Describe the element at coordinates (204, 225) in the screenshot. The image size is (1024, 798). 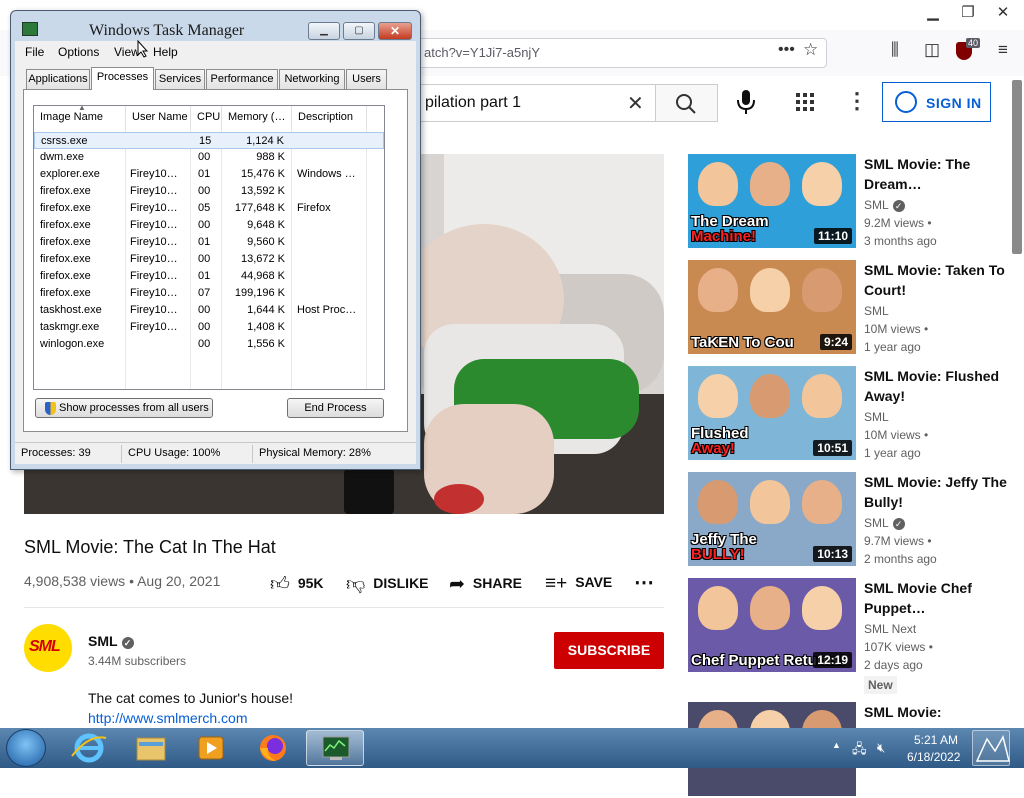
I see `process-cpu: 00` at that location.